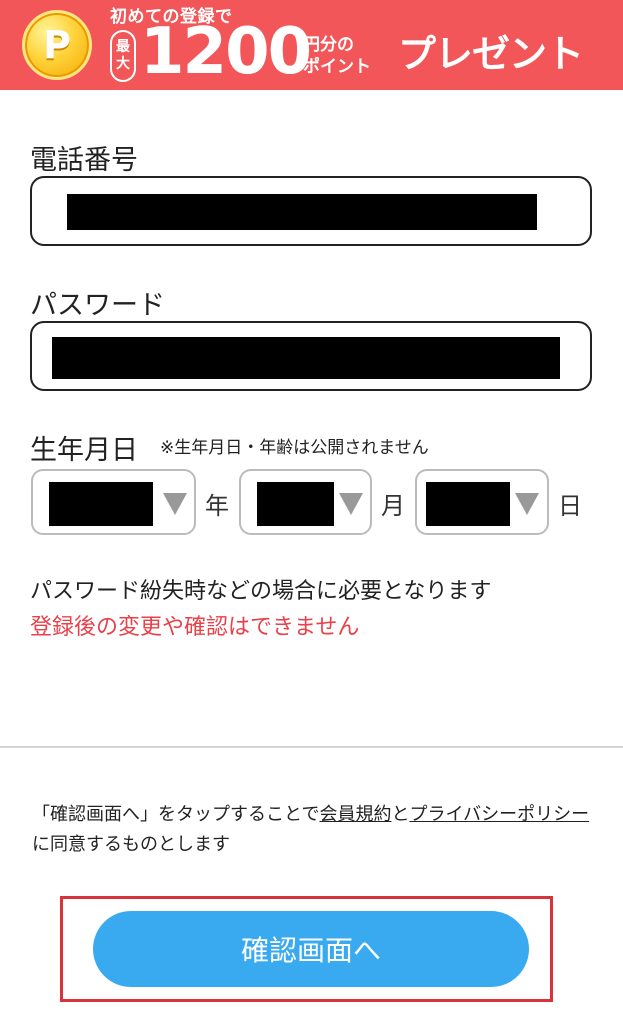 This screenshot has width=623, height=1024. I want to click on birth-day-select, so click(482, 502).